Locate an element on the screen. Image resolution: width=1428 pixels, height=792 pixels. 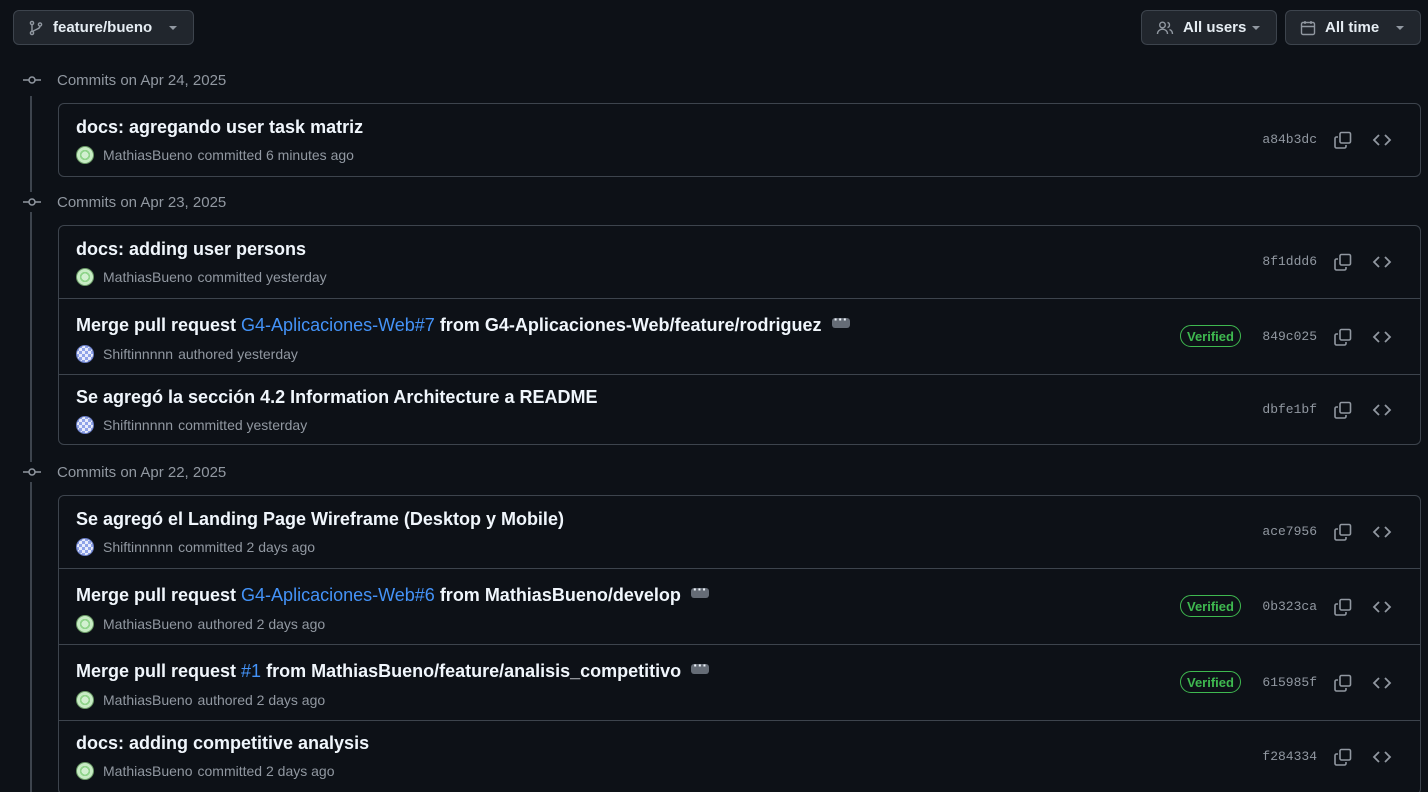
commit-meta: MathiasBueno committed 2 days ago is located at coordinates (205, 771).